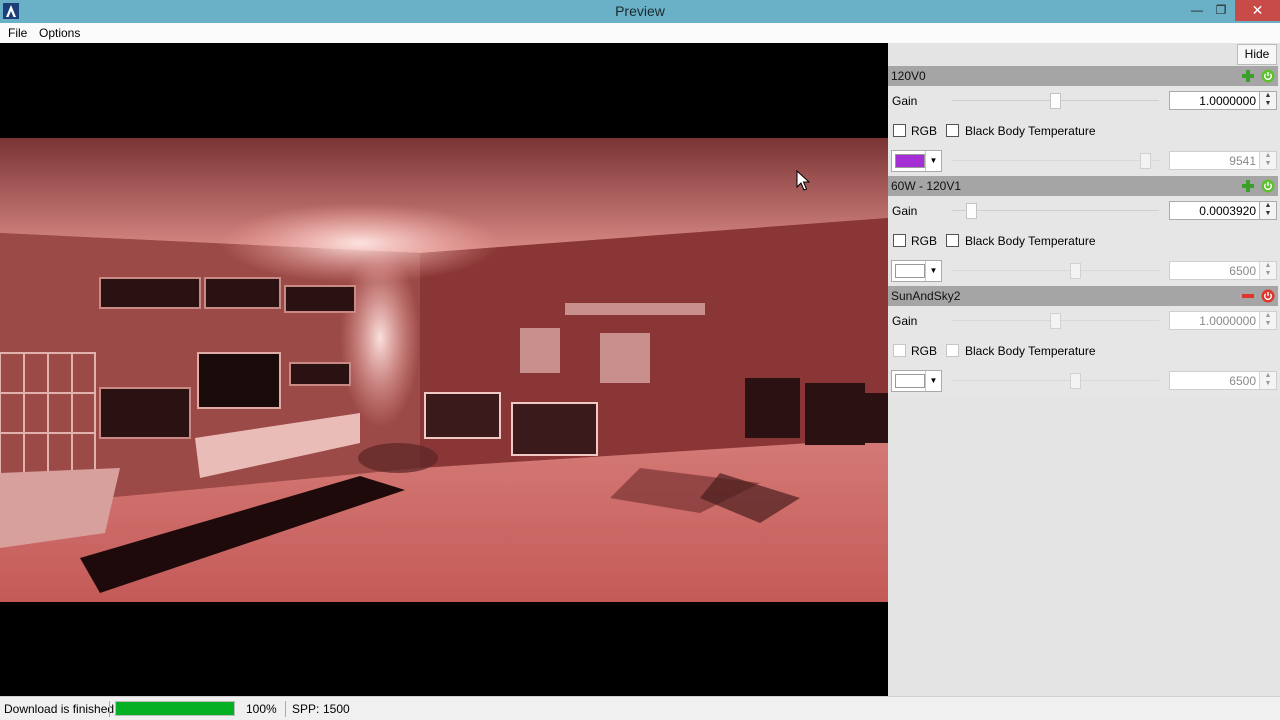 The height and width of the screenshot is (720, 1280). What do you see at coordinates (1197, 10) in the screenshot?
I see `minimize-button: —` at bounding box center [1197, 10].